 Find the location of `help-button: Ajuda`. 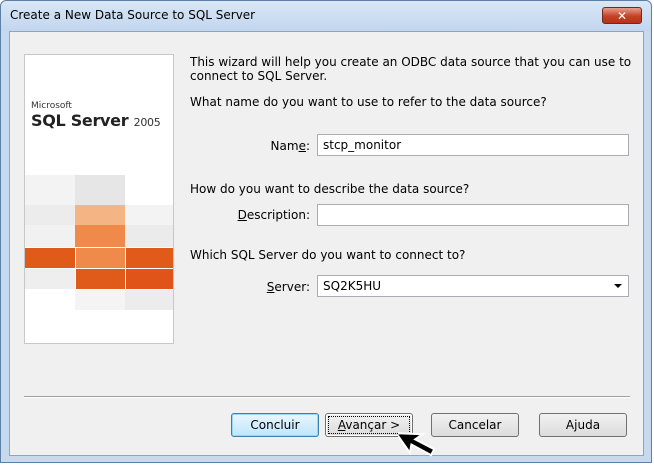

help-button: Ajuda is located at coordinates (583, 425).